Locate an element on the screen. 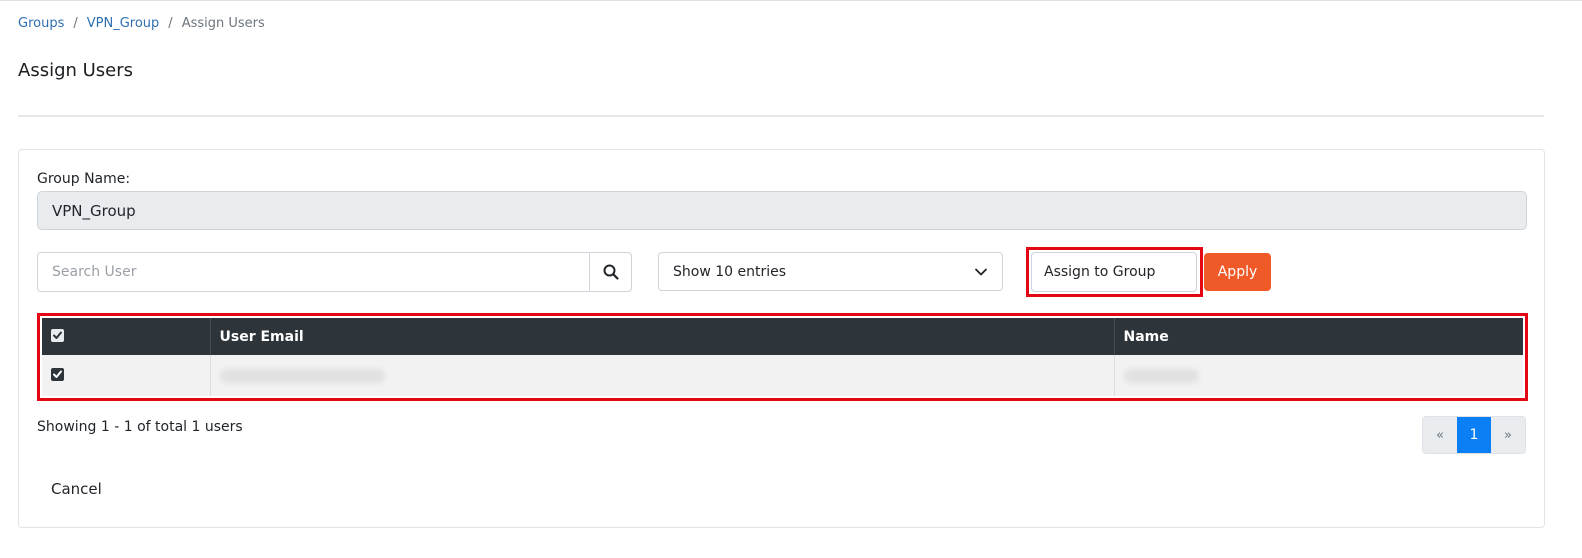 This screenshot has height=558, width=1582. action-select-value: Assign to Group is located at coordinates (1100, 272).